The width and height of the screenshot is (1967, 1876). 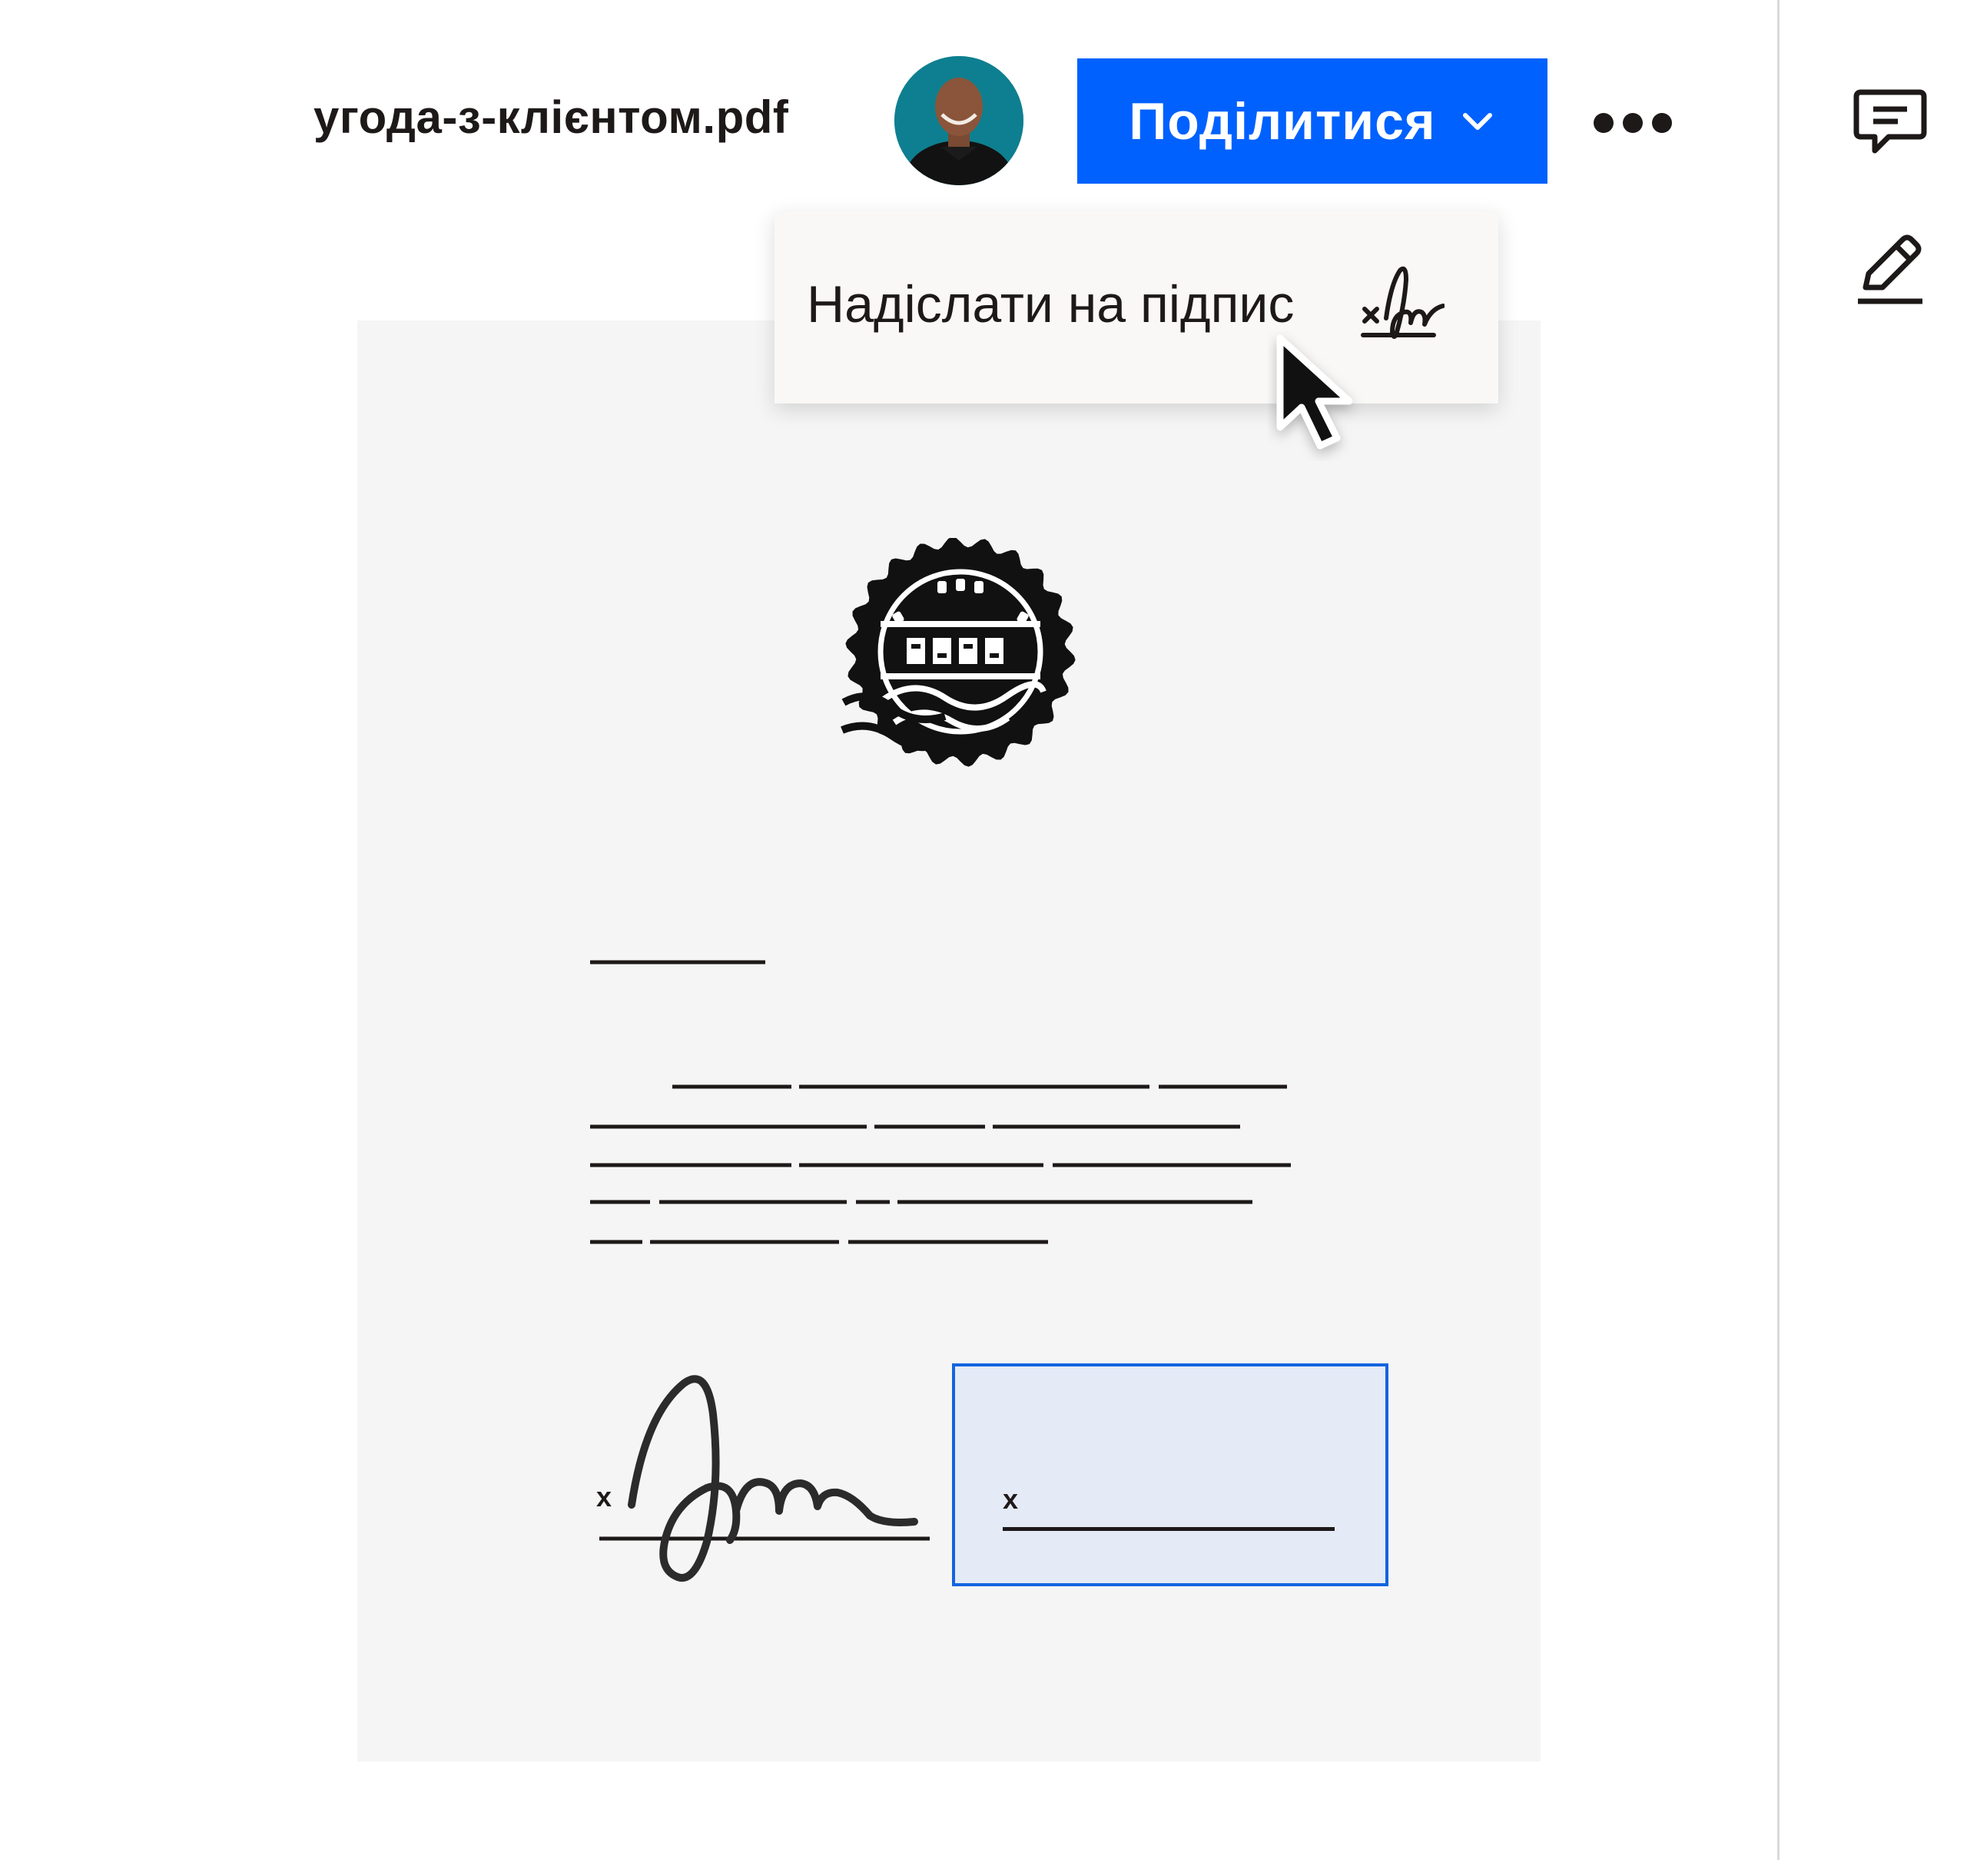 I want to click on comment-icon, so click(x=1890, y=121).